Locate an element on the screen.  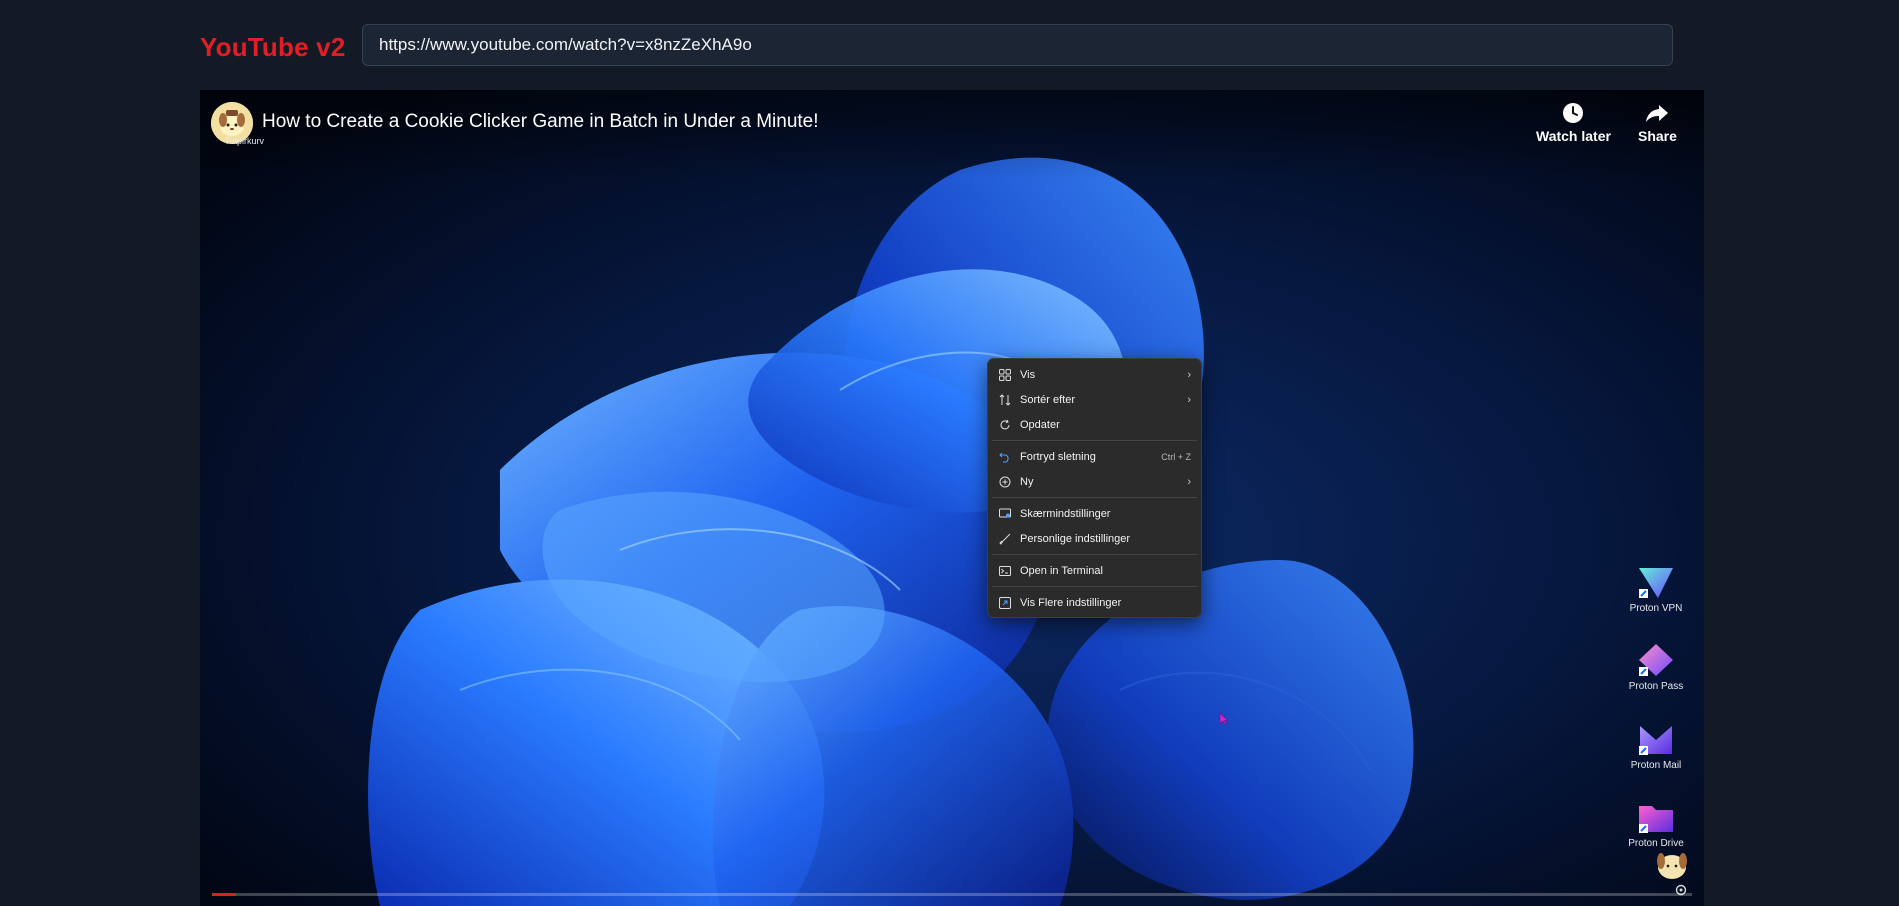
mascot-sticker-icon is located at coordinates (1672, 866).